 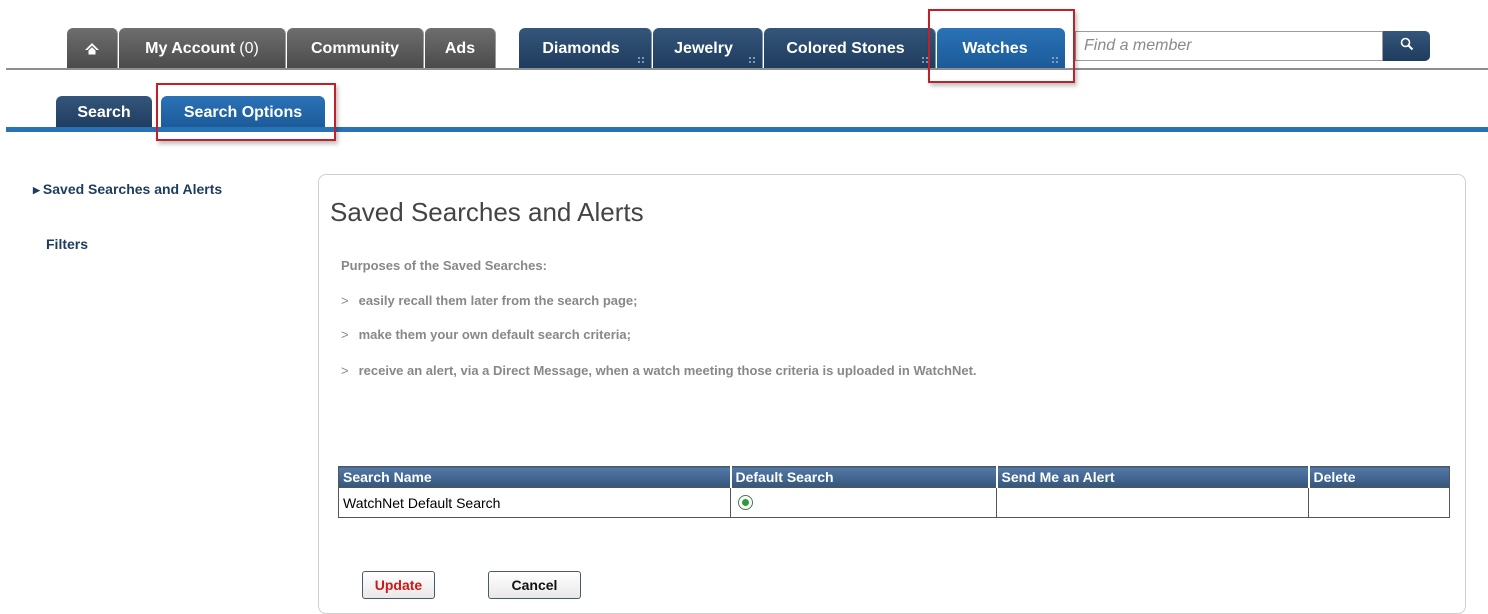 I want to click on default-search-radio, so click(x=745, y=502).